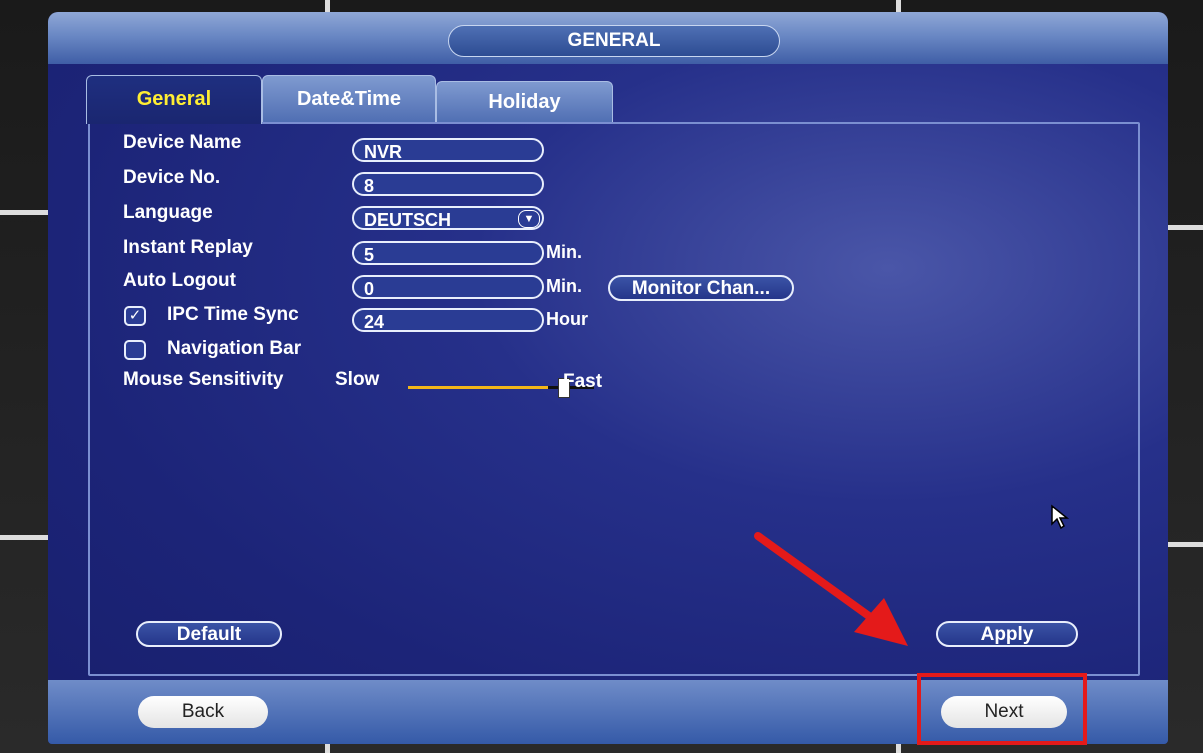 The height and width of the screenshot is (753, 1203). Describe the element at coordinates (448, 253) in the screenshot. I see `instant-replay-input: 5` at that location.